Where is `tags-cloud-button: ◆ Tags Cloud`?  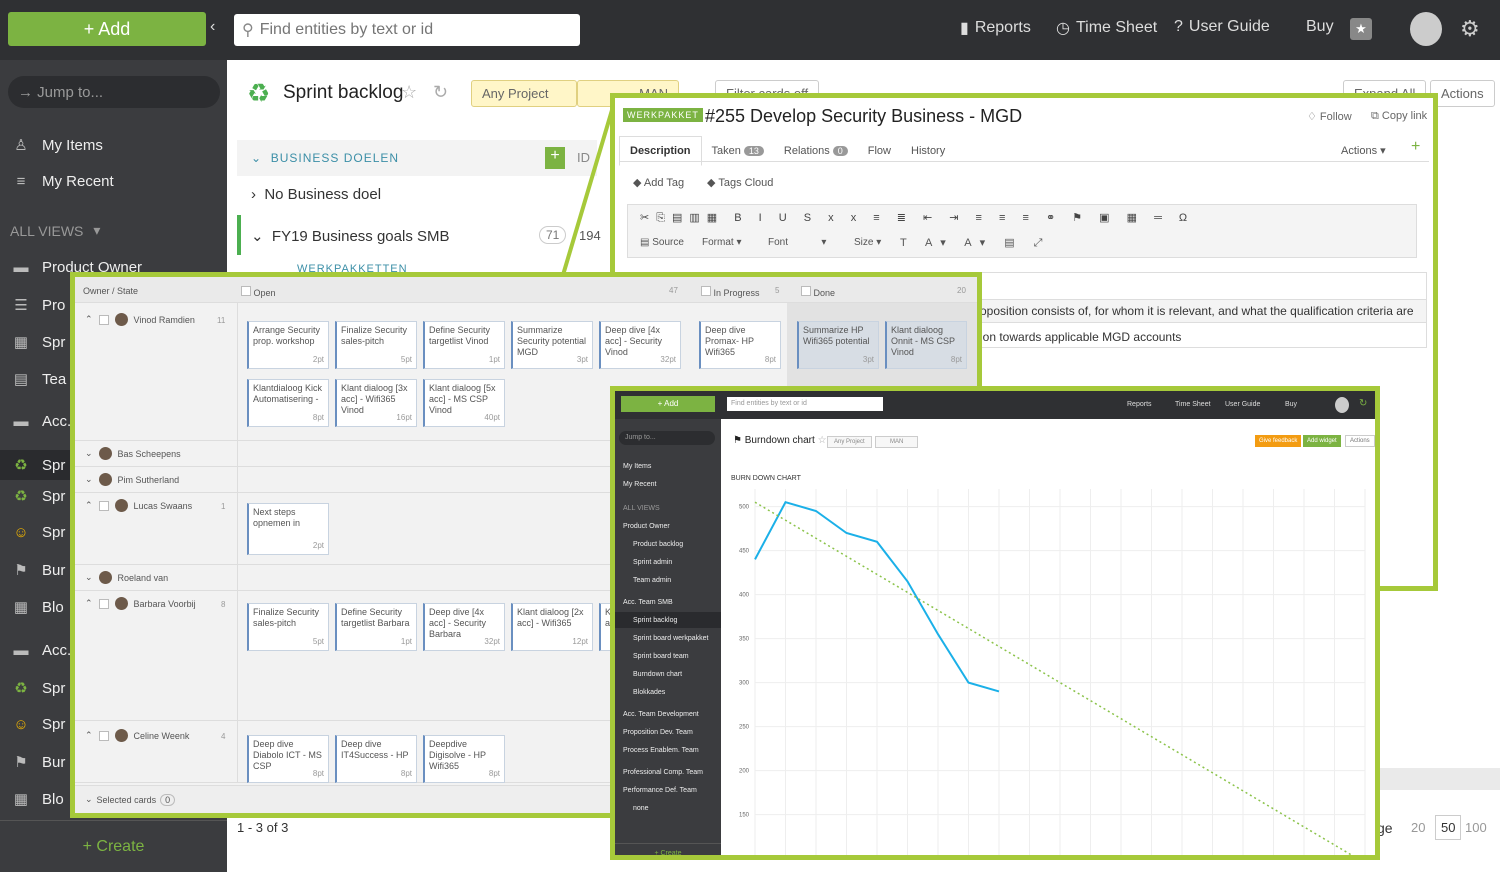 tags-cloud-button: ◆ Tags Cloud is located at coordinates (740, 182).